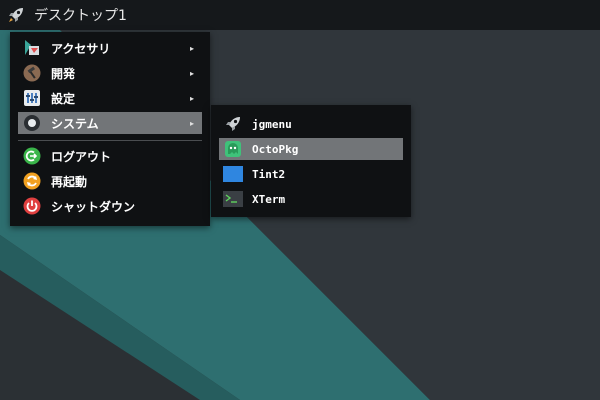 The height and width of the screenshot is (400, 600). What do you see at coordinates (311, 161) in the screenshot?
I see `system-submenu: jgmenu OctoPkg Tint2 XTerm` at bounding box center [311, 161].